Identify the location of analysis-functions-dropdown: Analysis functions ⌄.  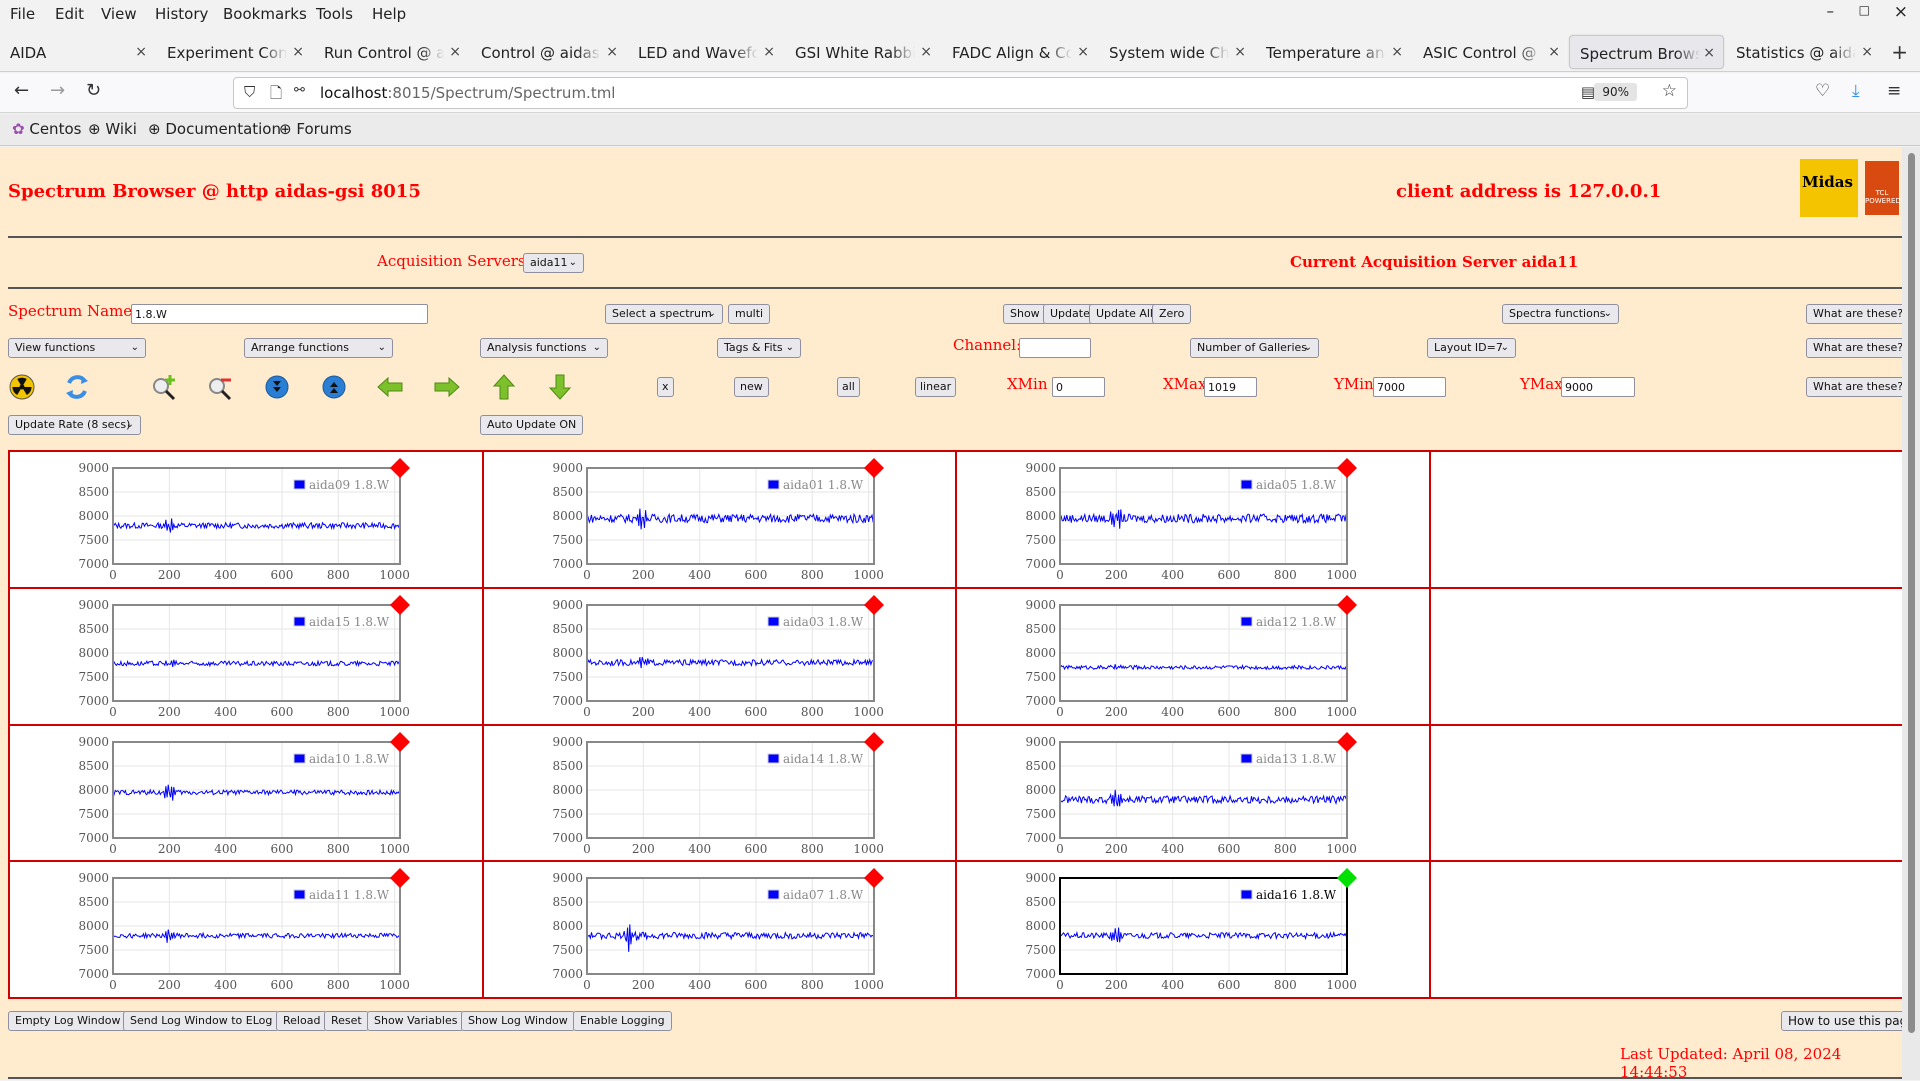
(544, 348).